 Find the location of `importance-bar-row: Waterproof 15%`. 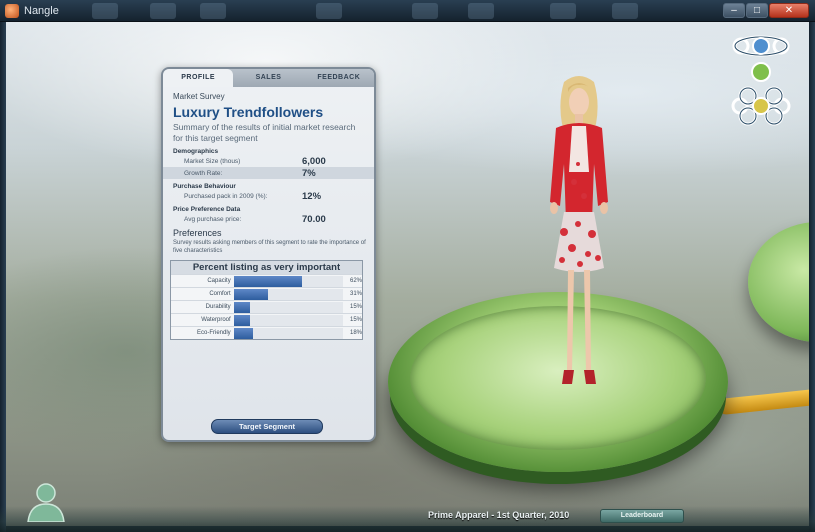

importance-bar-row: Waterproof 15% is located at coordinates (266, 319).